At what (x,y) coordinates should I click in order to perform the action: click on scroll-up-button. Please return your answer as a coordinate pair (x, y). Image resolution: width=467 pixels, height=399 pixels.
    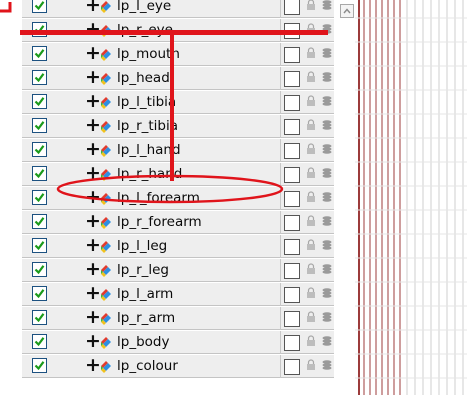
    Looking at the image, I should click on (347, 11).